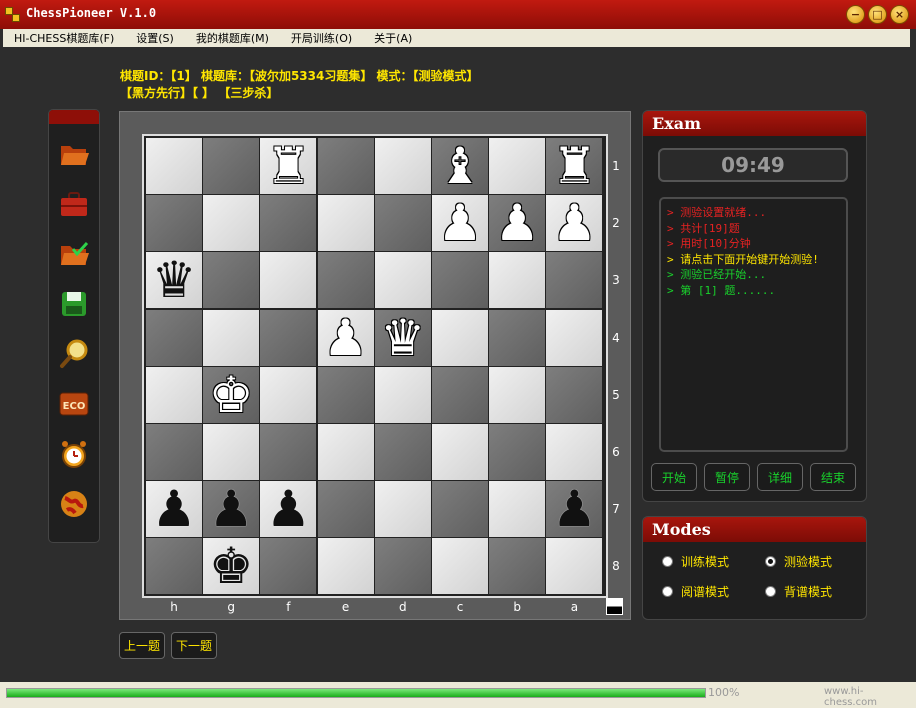  What do you see at coordinates (877, 14) in the screenshot?
I see `maximize-button: □` at bounding box center [877, 14].